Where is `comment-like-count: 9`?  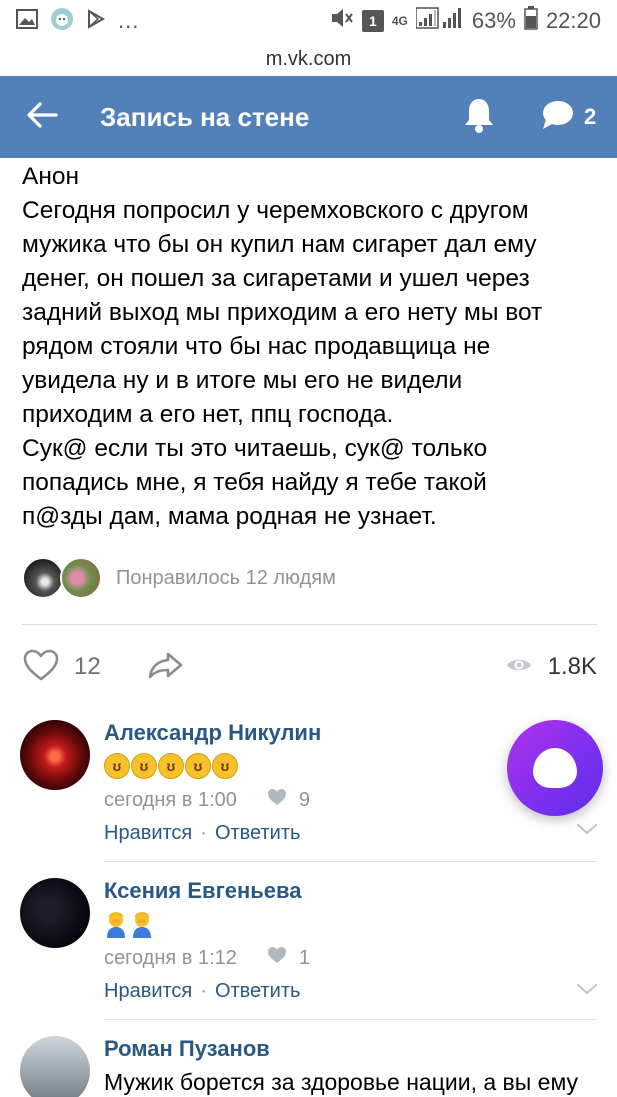 comment-like-count: 9 is located at coordinates (304, 799).